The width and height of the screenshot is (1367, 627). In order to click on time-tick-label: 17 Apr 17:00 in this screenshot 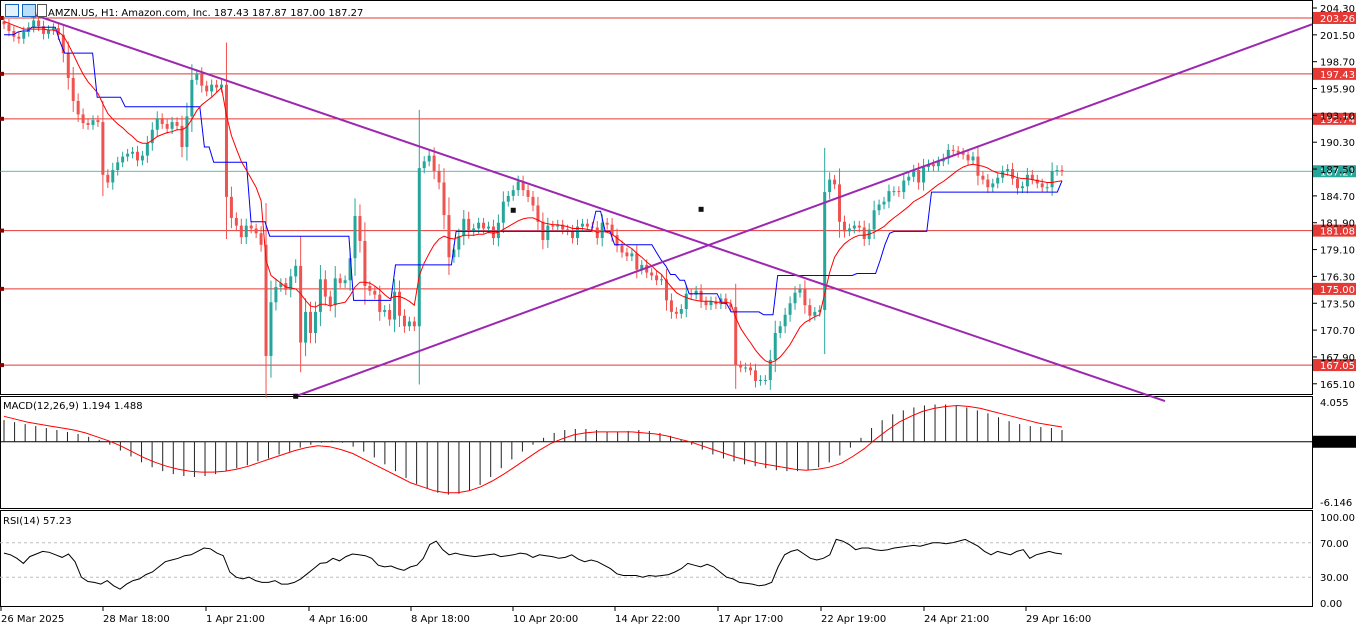, I will do `click(750, 619)`.